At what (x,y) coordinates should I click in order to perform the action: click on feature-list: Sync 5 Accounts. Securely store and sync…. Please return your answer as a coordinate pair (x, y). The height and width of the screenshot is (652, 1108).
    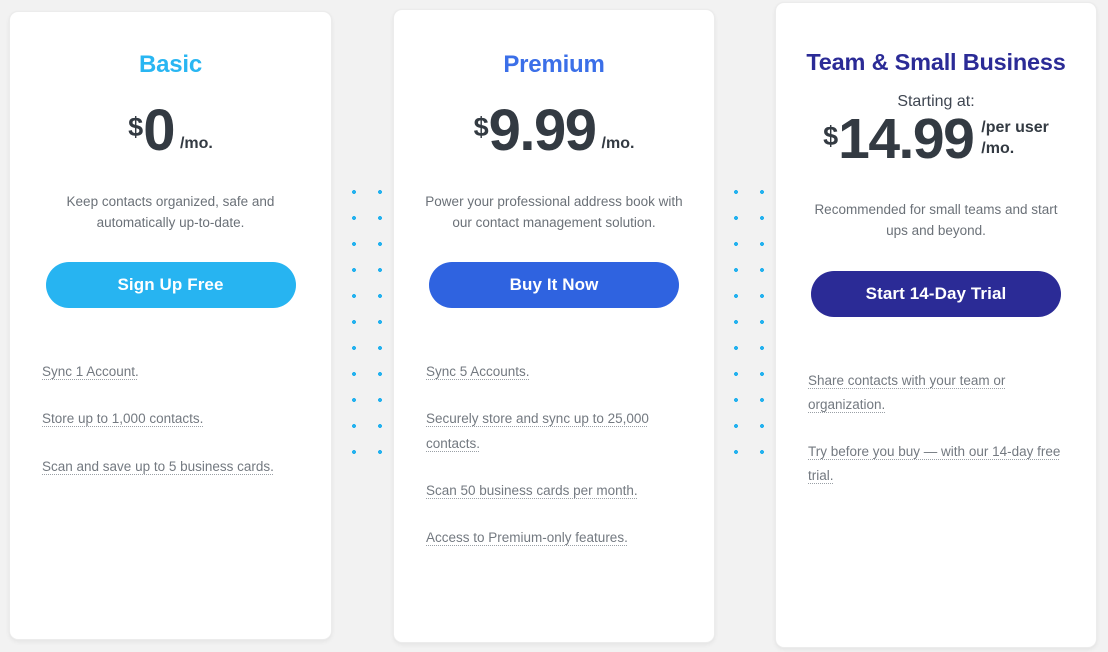
    Looking at the image, I should click on (554, 454).